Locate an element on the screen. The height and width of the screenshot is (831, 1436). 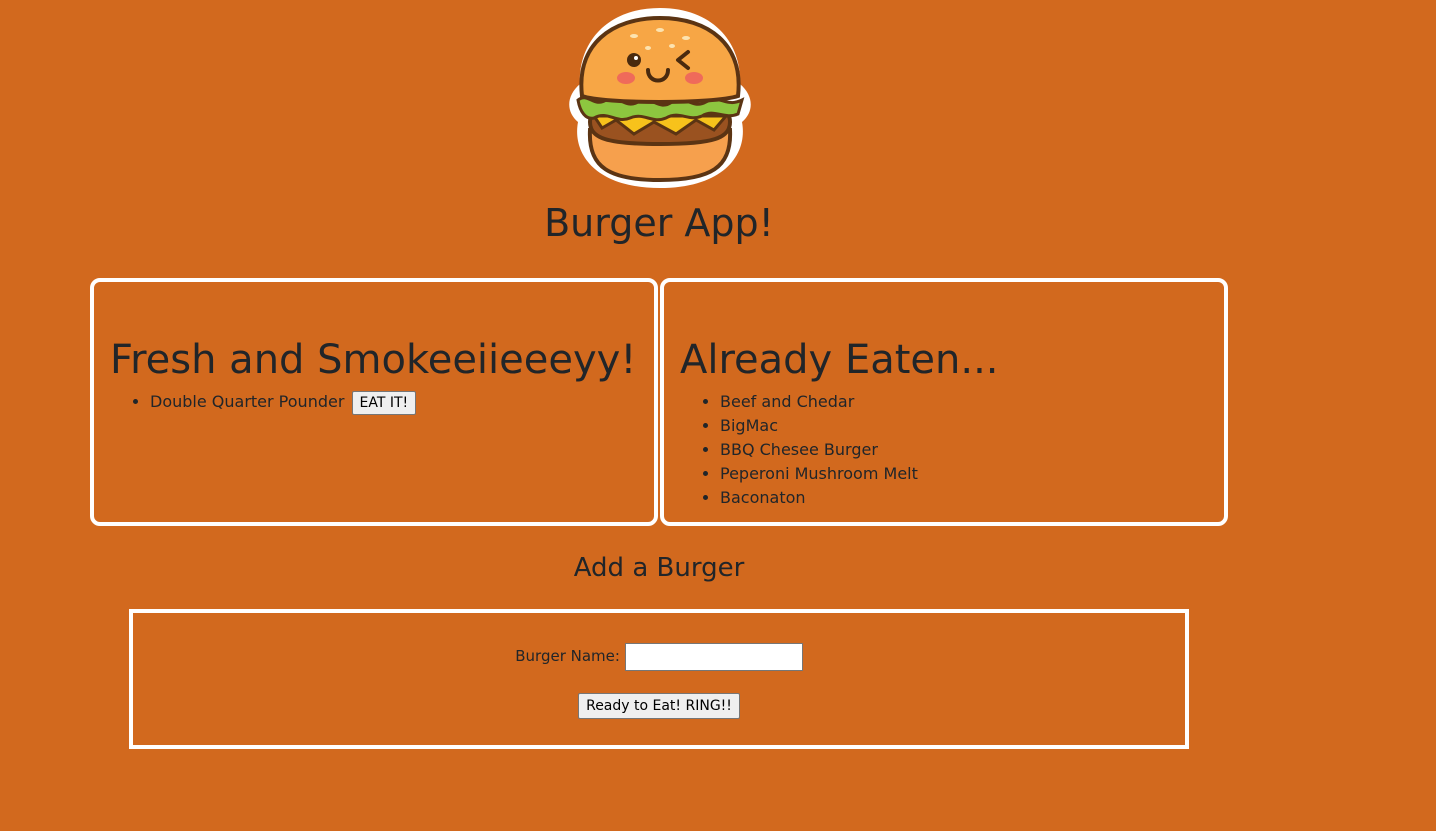
list-item: Double Quarter Pounder EAT IT! is located at coordinates (283, 402).